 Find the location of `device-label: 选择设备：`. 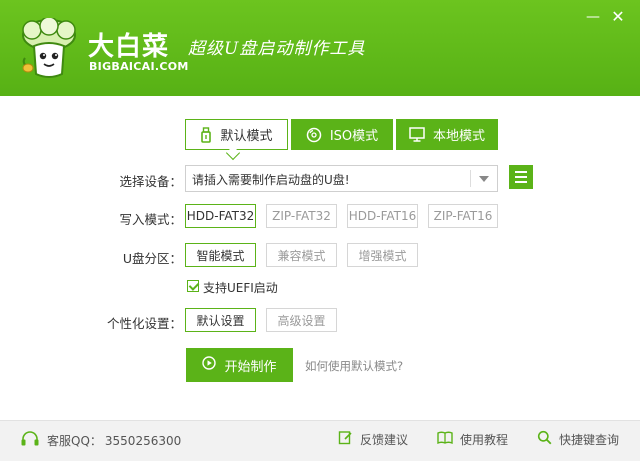

device-label: 选择设备： is located at coordinates (150, 181).